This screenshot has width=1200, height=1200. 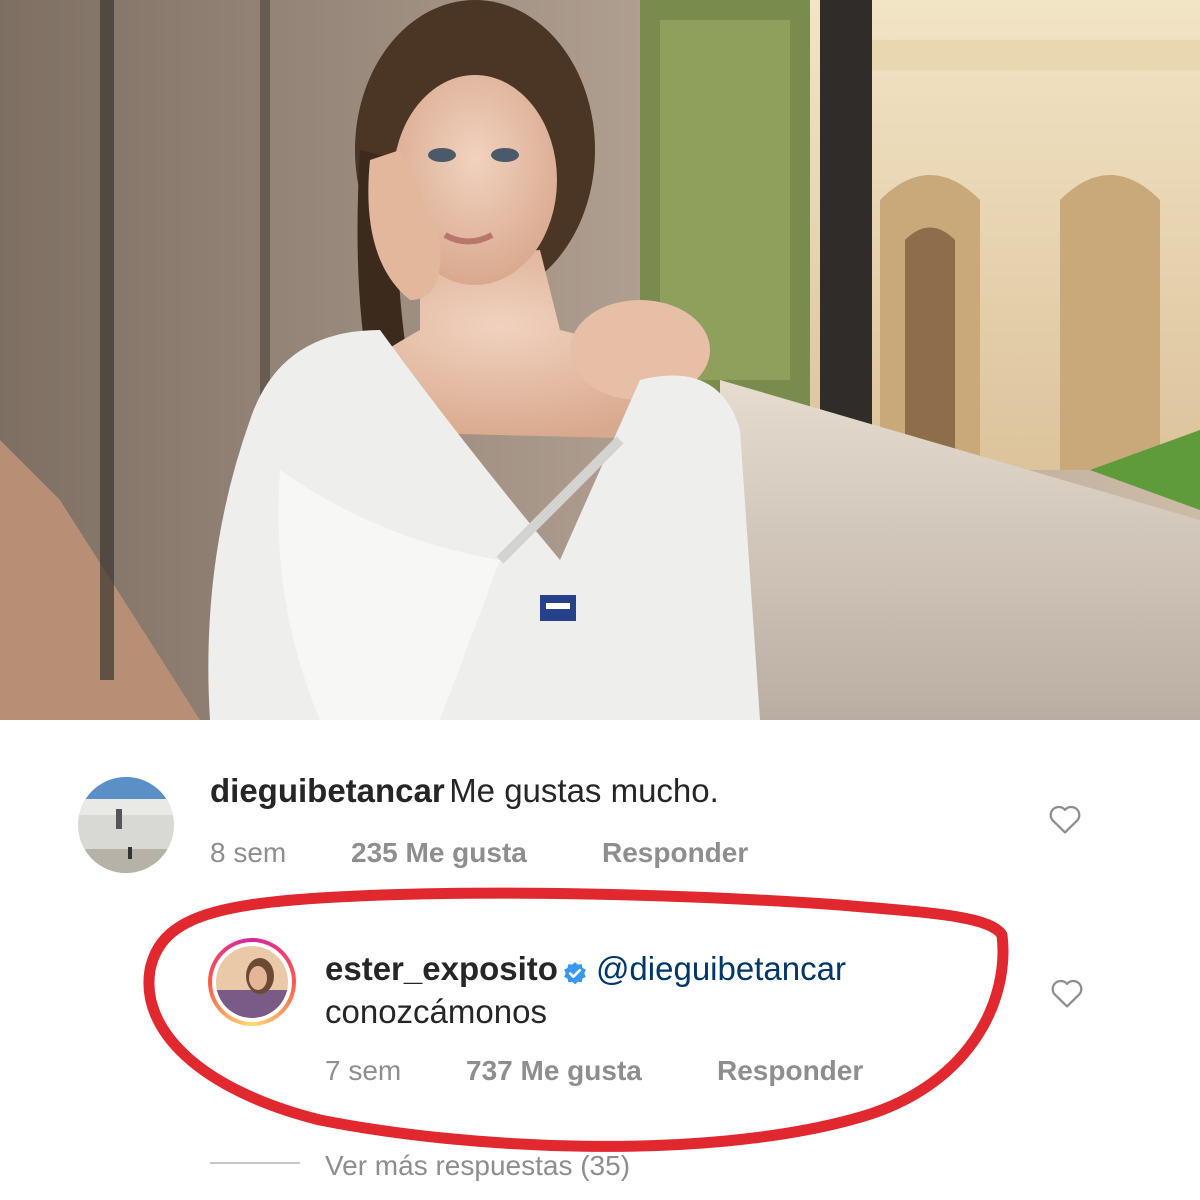 What do you see at coordinates (477, 1166) in the screenshot?
I see `view-more-label: Ver más respuestas (35)` at bounding box center [477, 1166].